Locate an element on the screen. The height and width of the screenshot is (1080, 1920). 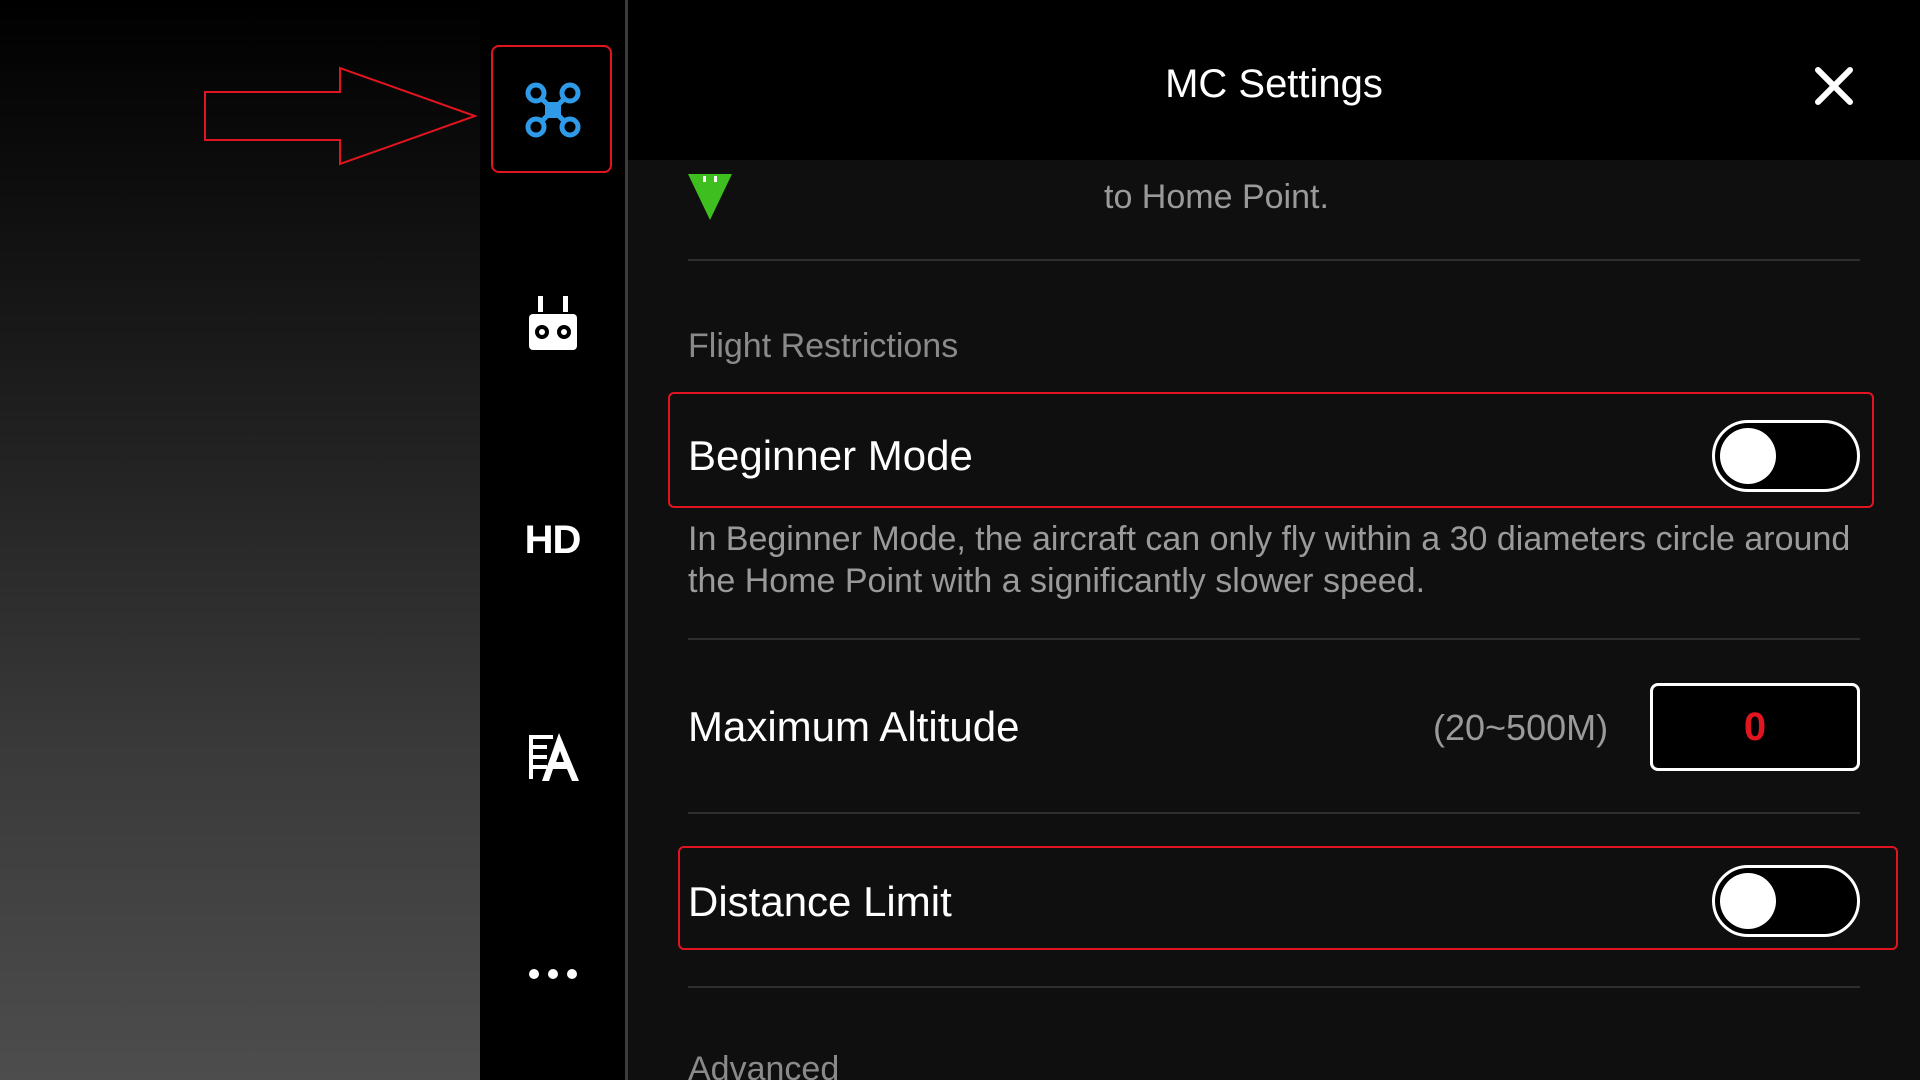
sidebar-item-hd-settings: HD is located at coordinates (552, 540).